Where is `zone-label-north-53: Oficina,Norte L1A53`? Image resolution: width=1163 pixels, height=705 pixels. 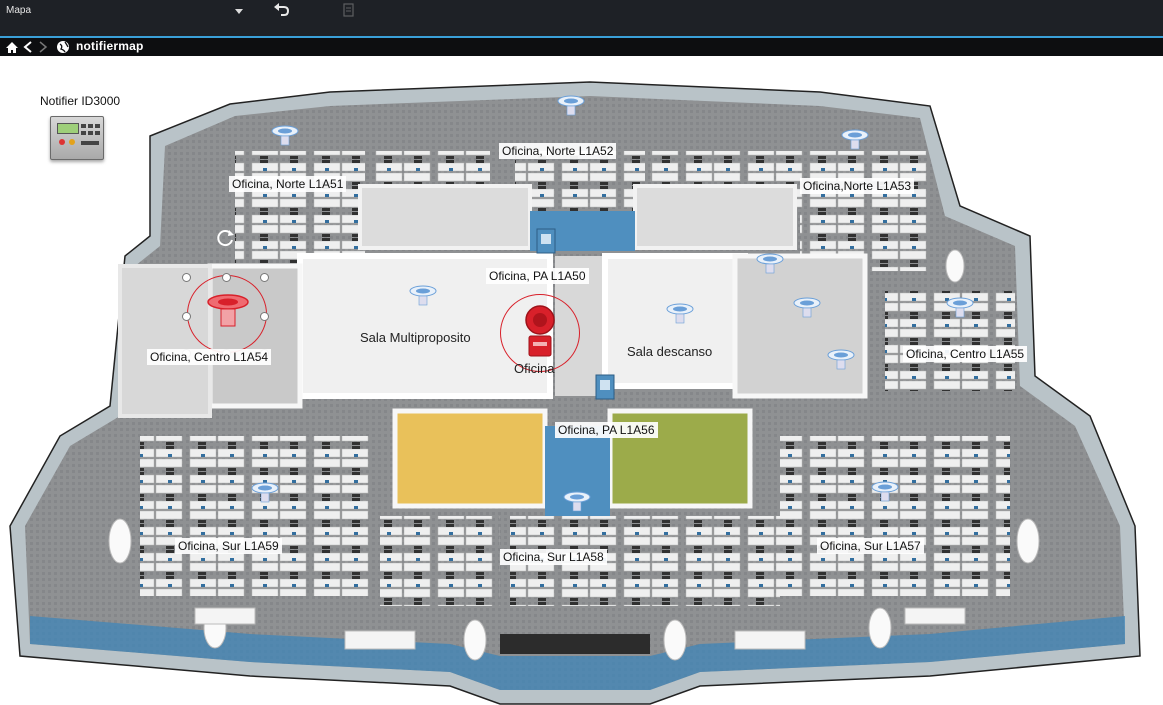 zone-label-north-53: Oficina,Norte L1A53 is located at coordinates (857, 186).